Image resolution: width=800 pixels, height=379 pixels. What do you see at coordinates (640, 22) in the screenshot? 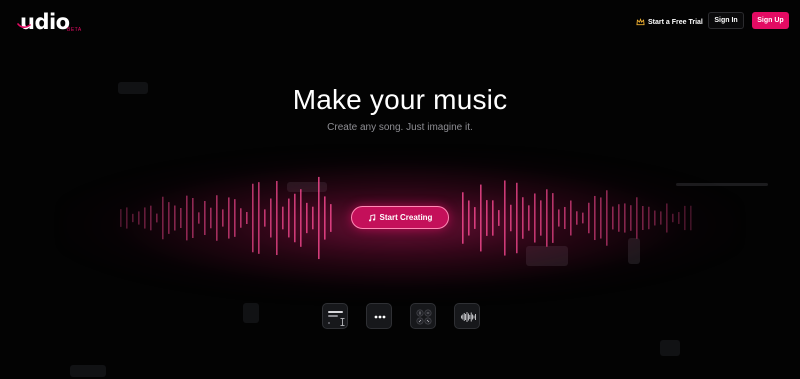
I see `crown-icon` at bounding box center [640, 22].